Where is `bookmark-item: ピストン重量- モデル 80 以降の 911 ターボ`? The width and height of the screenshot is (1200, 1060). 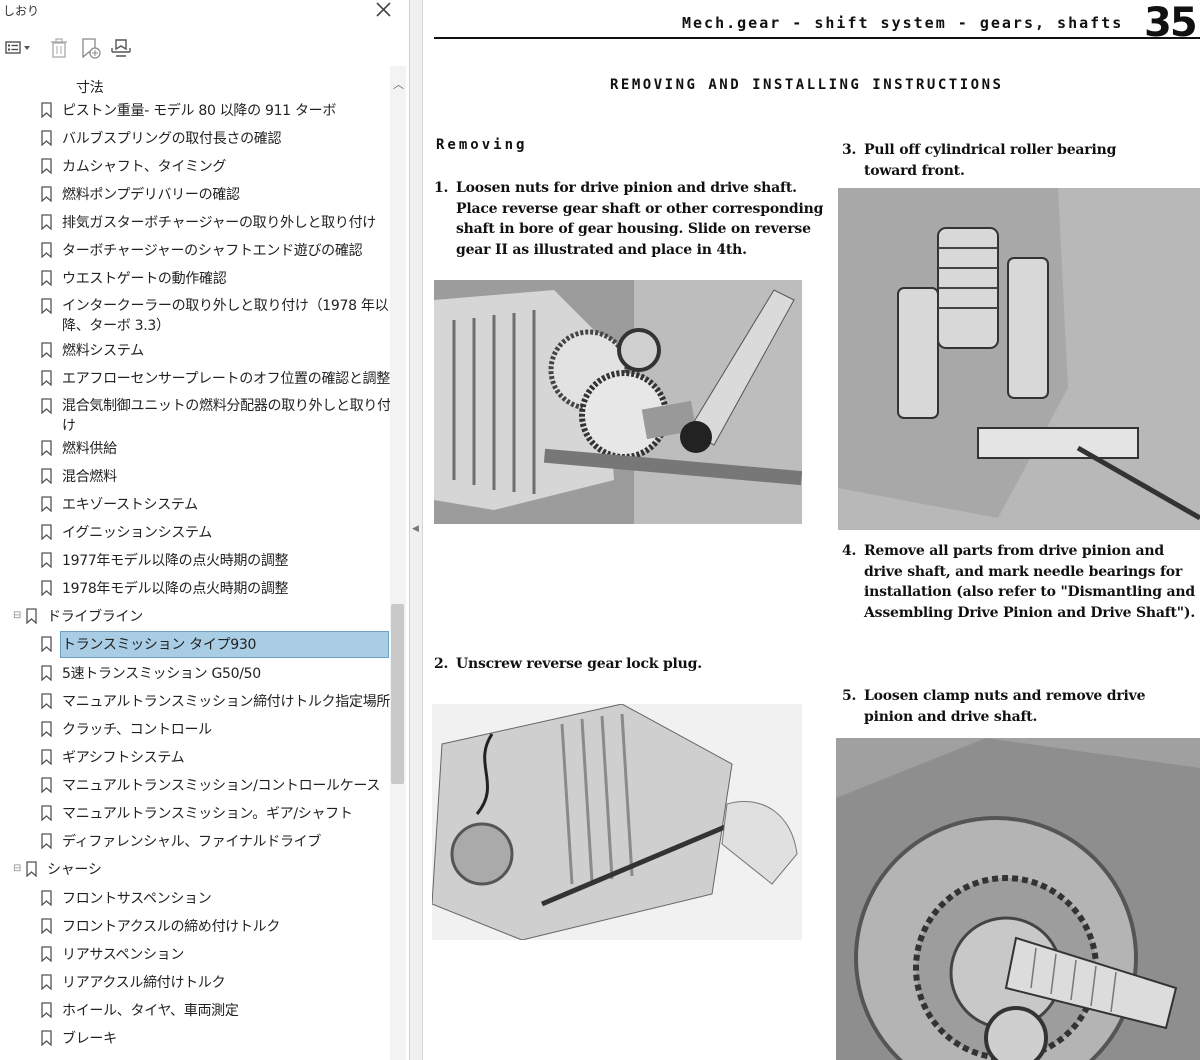
bookmark-item: ピストン重量- モデル 80 以降の 911 ターボ is located at coordinates (196, 111).